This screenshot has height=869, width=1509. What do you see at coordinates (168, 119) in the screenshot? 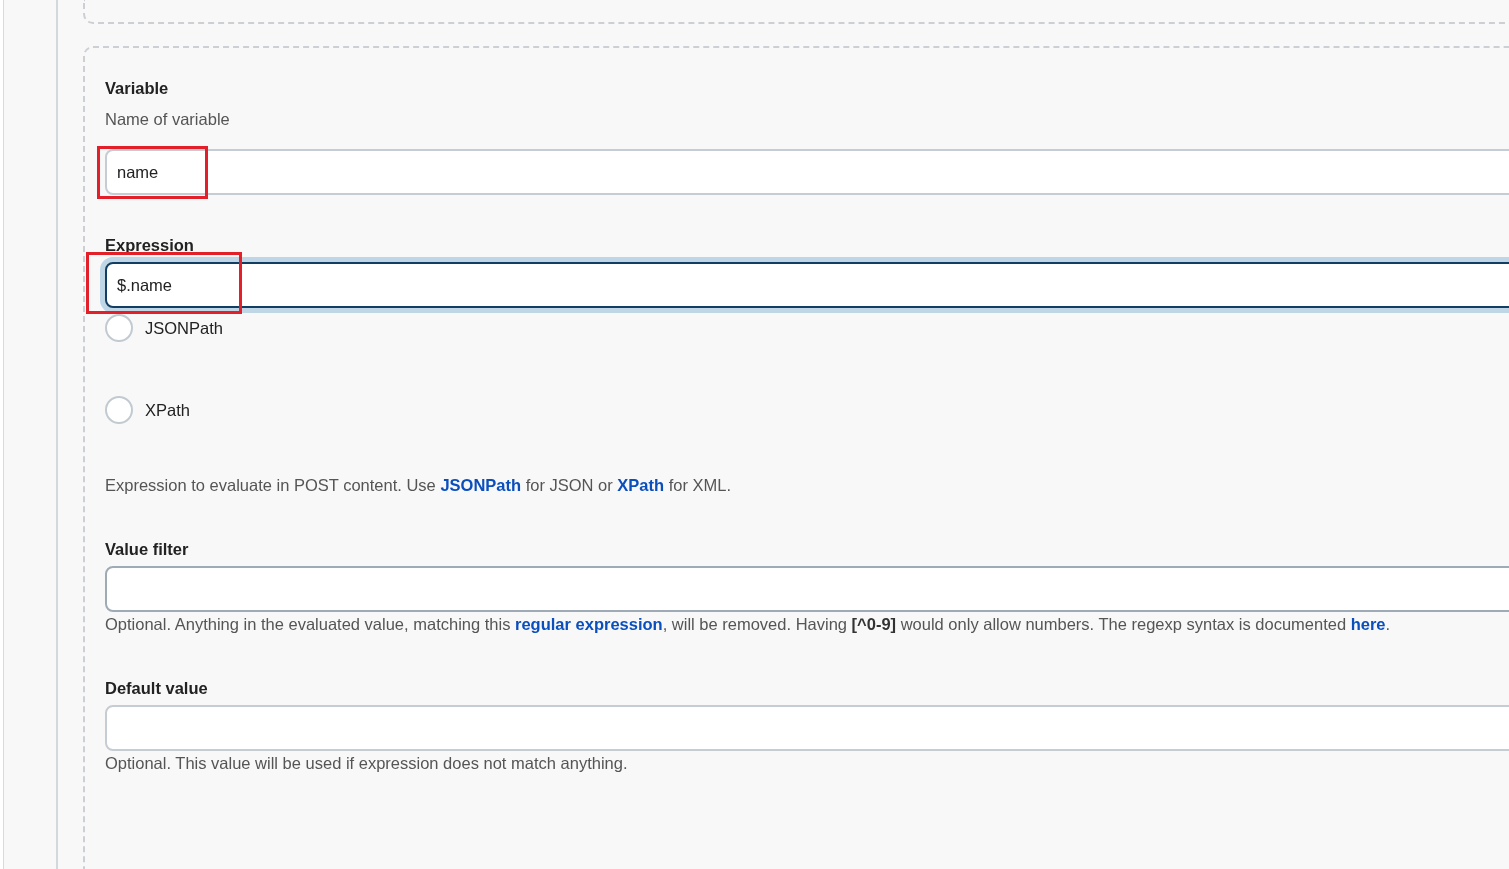
I see `field-description: Name of variable` at bounding box center [168, 119].